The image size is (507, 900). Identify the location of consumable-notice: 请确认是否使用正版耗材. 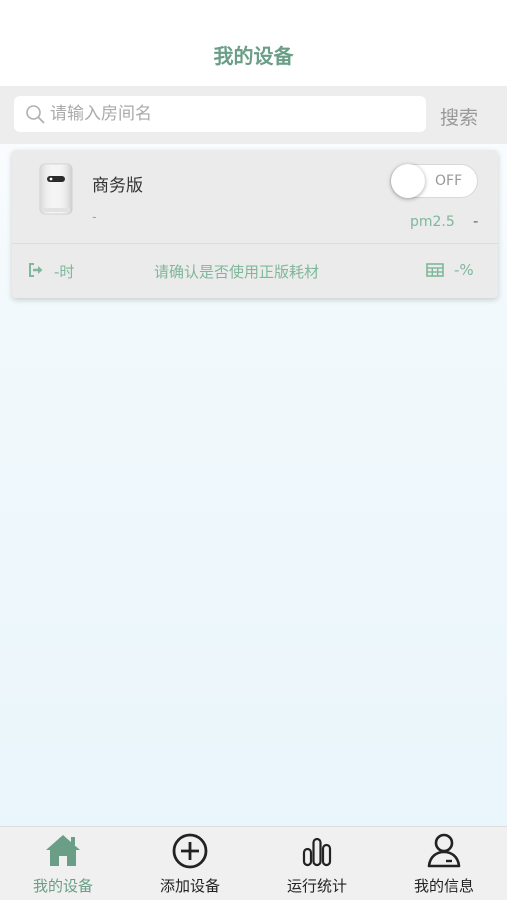
(237, 272).